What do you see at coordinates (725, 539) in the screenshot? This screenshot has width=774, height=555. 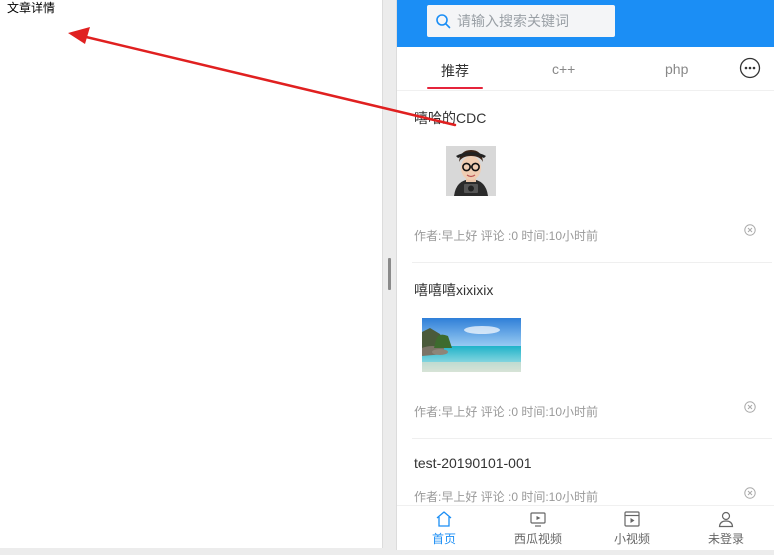 I see `nav-label: 未登录` at bounding box center [725, 539].